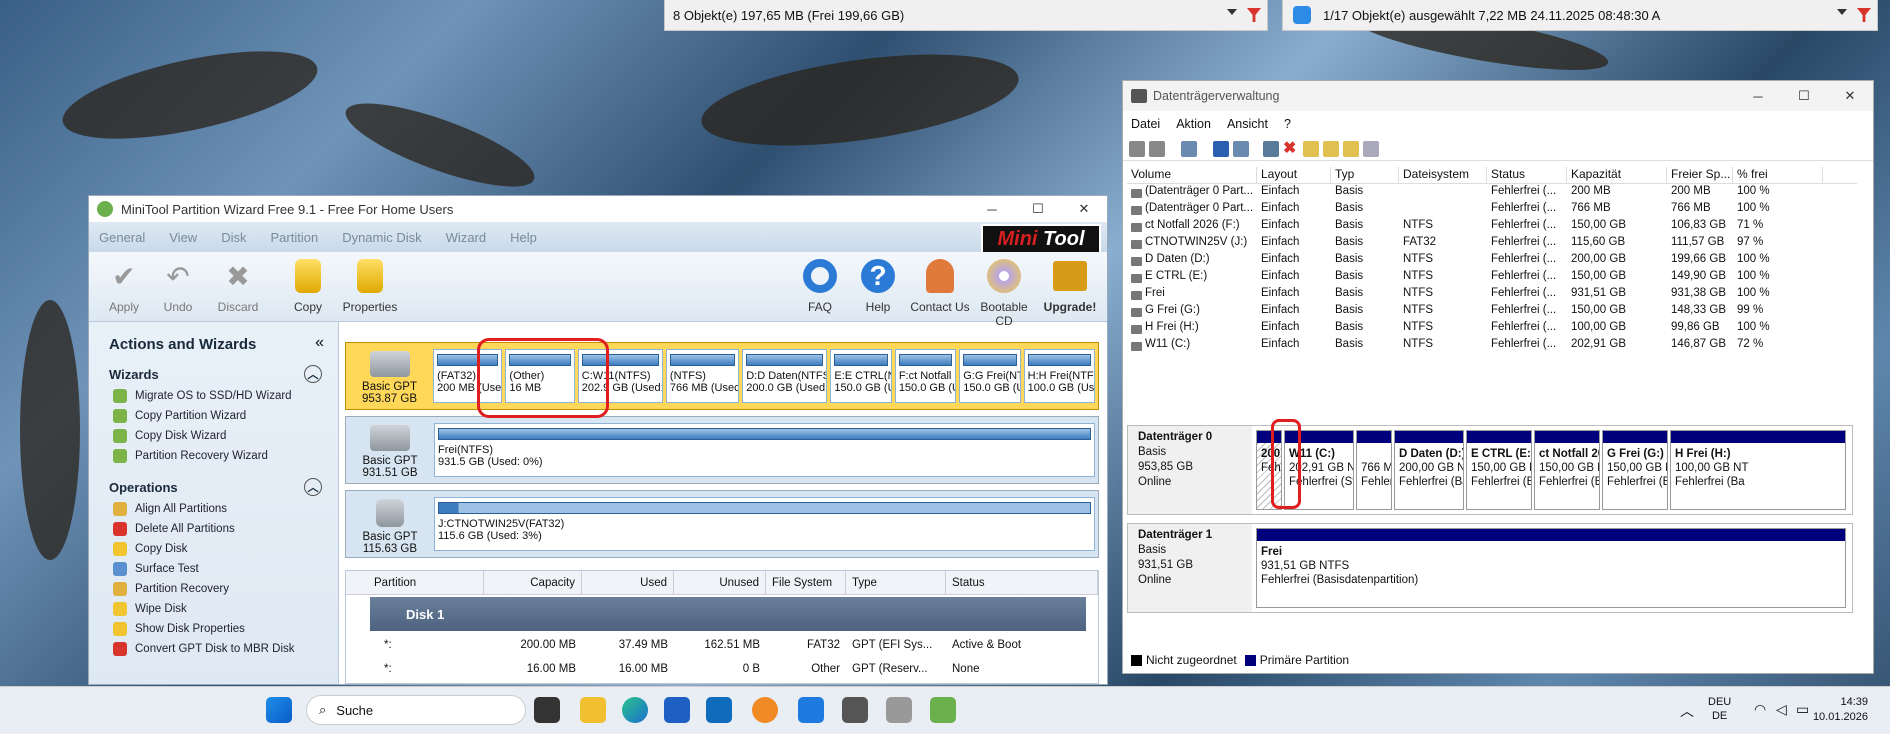 The width and height of the screenshot is (1890, 734). I want to click on menu-partition: Partition, so click(294, 237).